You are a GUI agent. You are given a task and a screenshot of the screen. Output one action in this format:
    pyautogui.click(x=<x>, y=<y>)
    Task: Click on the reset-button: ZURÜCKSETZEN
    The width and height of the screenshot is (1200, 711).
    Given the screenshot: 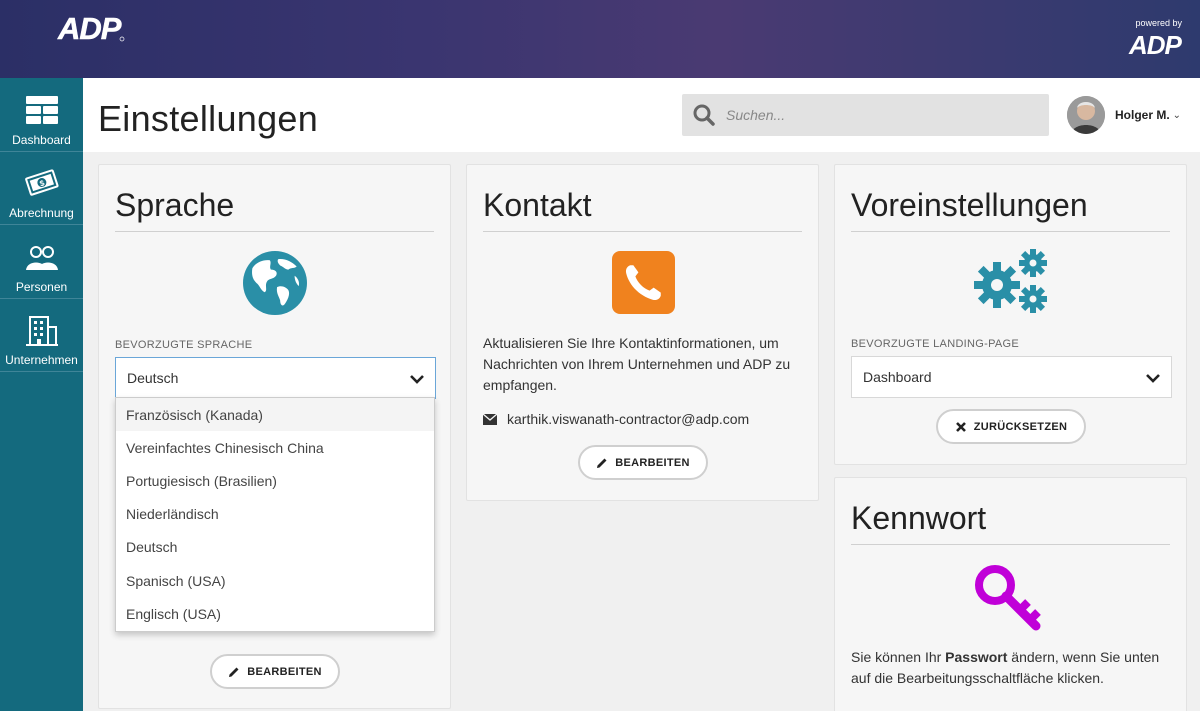 What is the action you would take?
    pyautogui.click(x=1011, y=426)
    